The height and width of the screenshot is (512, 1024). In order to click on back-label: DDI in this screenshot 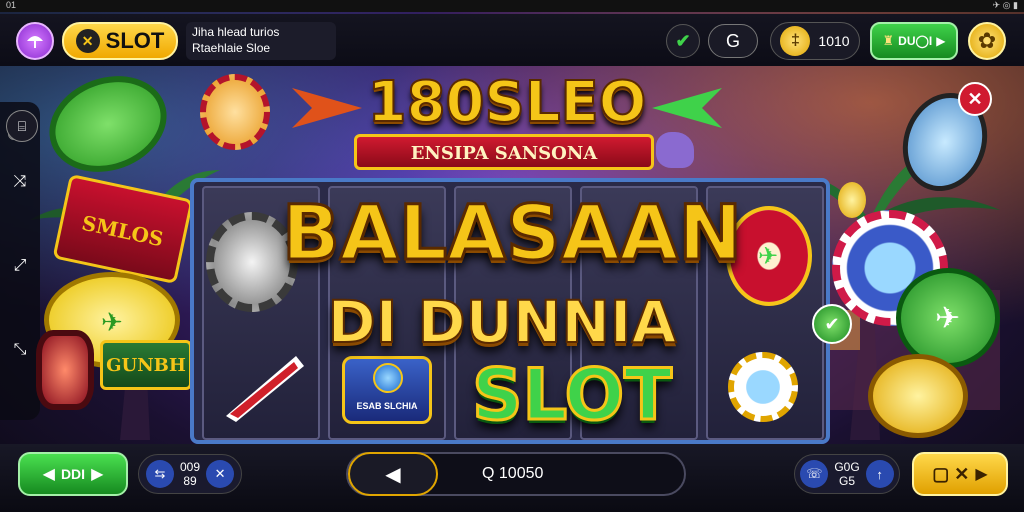, I will do `click(73, 474)`.